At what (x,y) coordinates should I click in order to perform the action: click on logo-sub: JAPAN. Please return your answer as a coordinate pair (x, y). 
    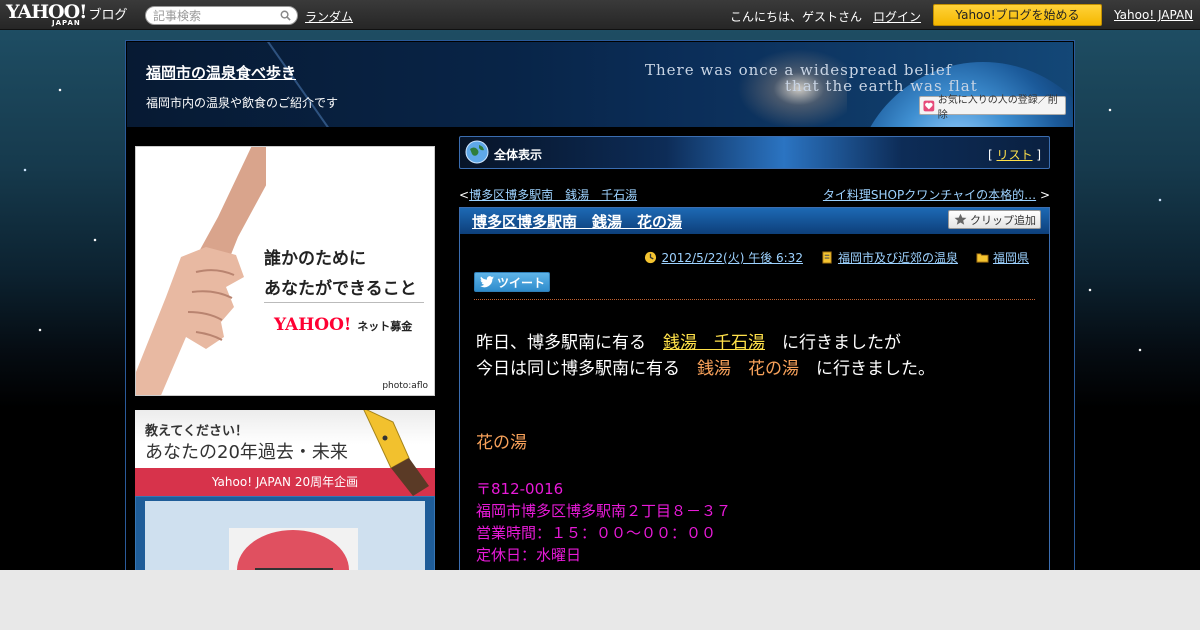
    Looking at the image, I should click on (66, 23).